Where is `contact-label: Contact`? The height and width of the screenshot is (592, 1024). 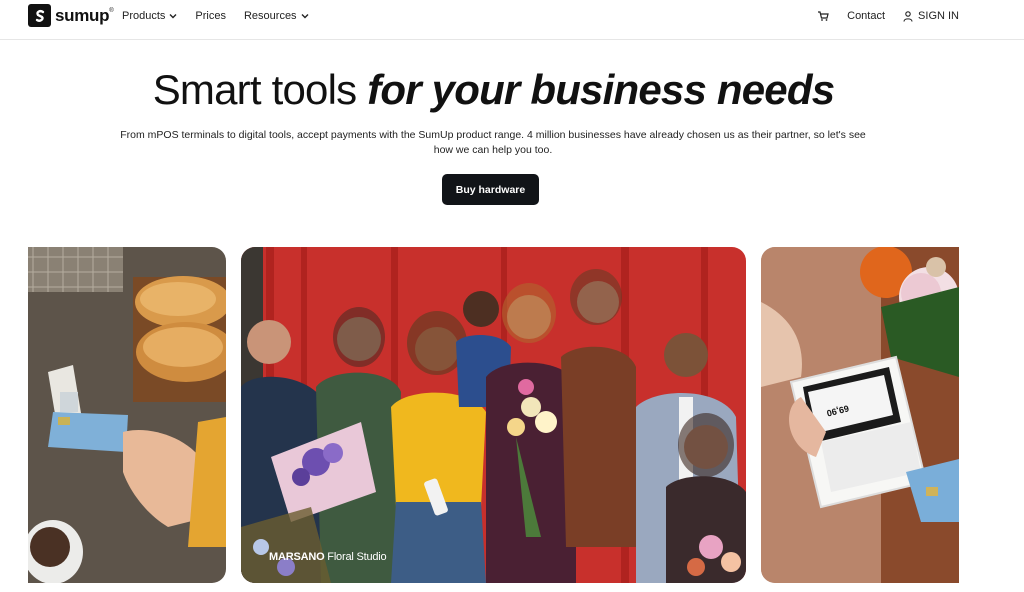 contact-label: Contact is located at coordinates (866, 16).